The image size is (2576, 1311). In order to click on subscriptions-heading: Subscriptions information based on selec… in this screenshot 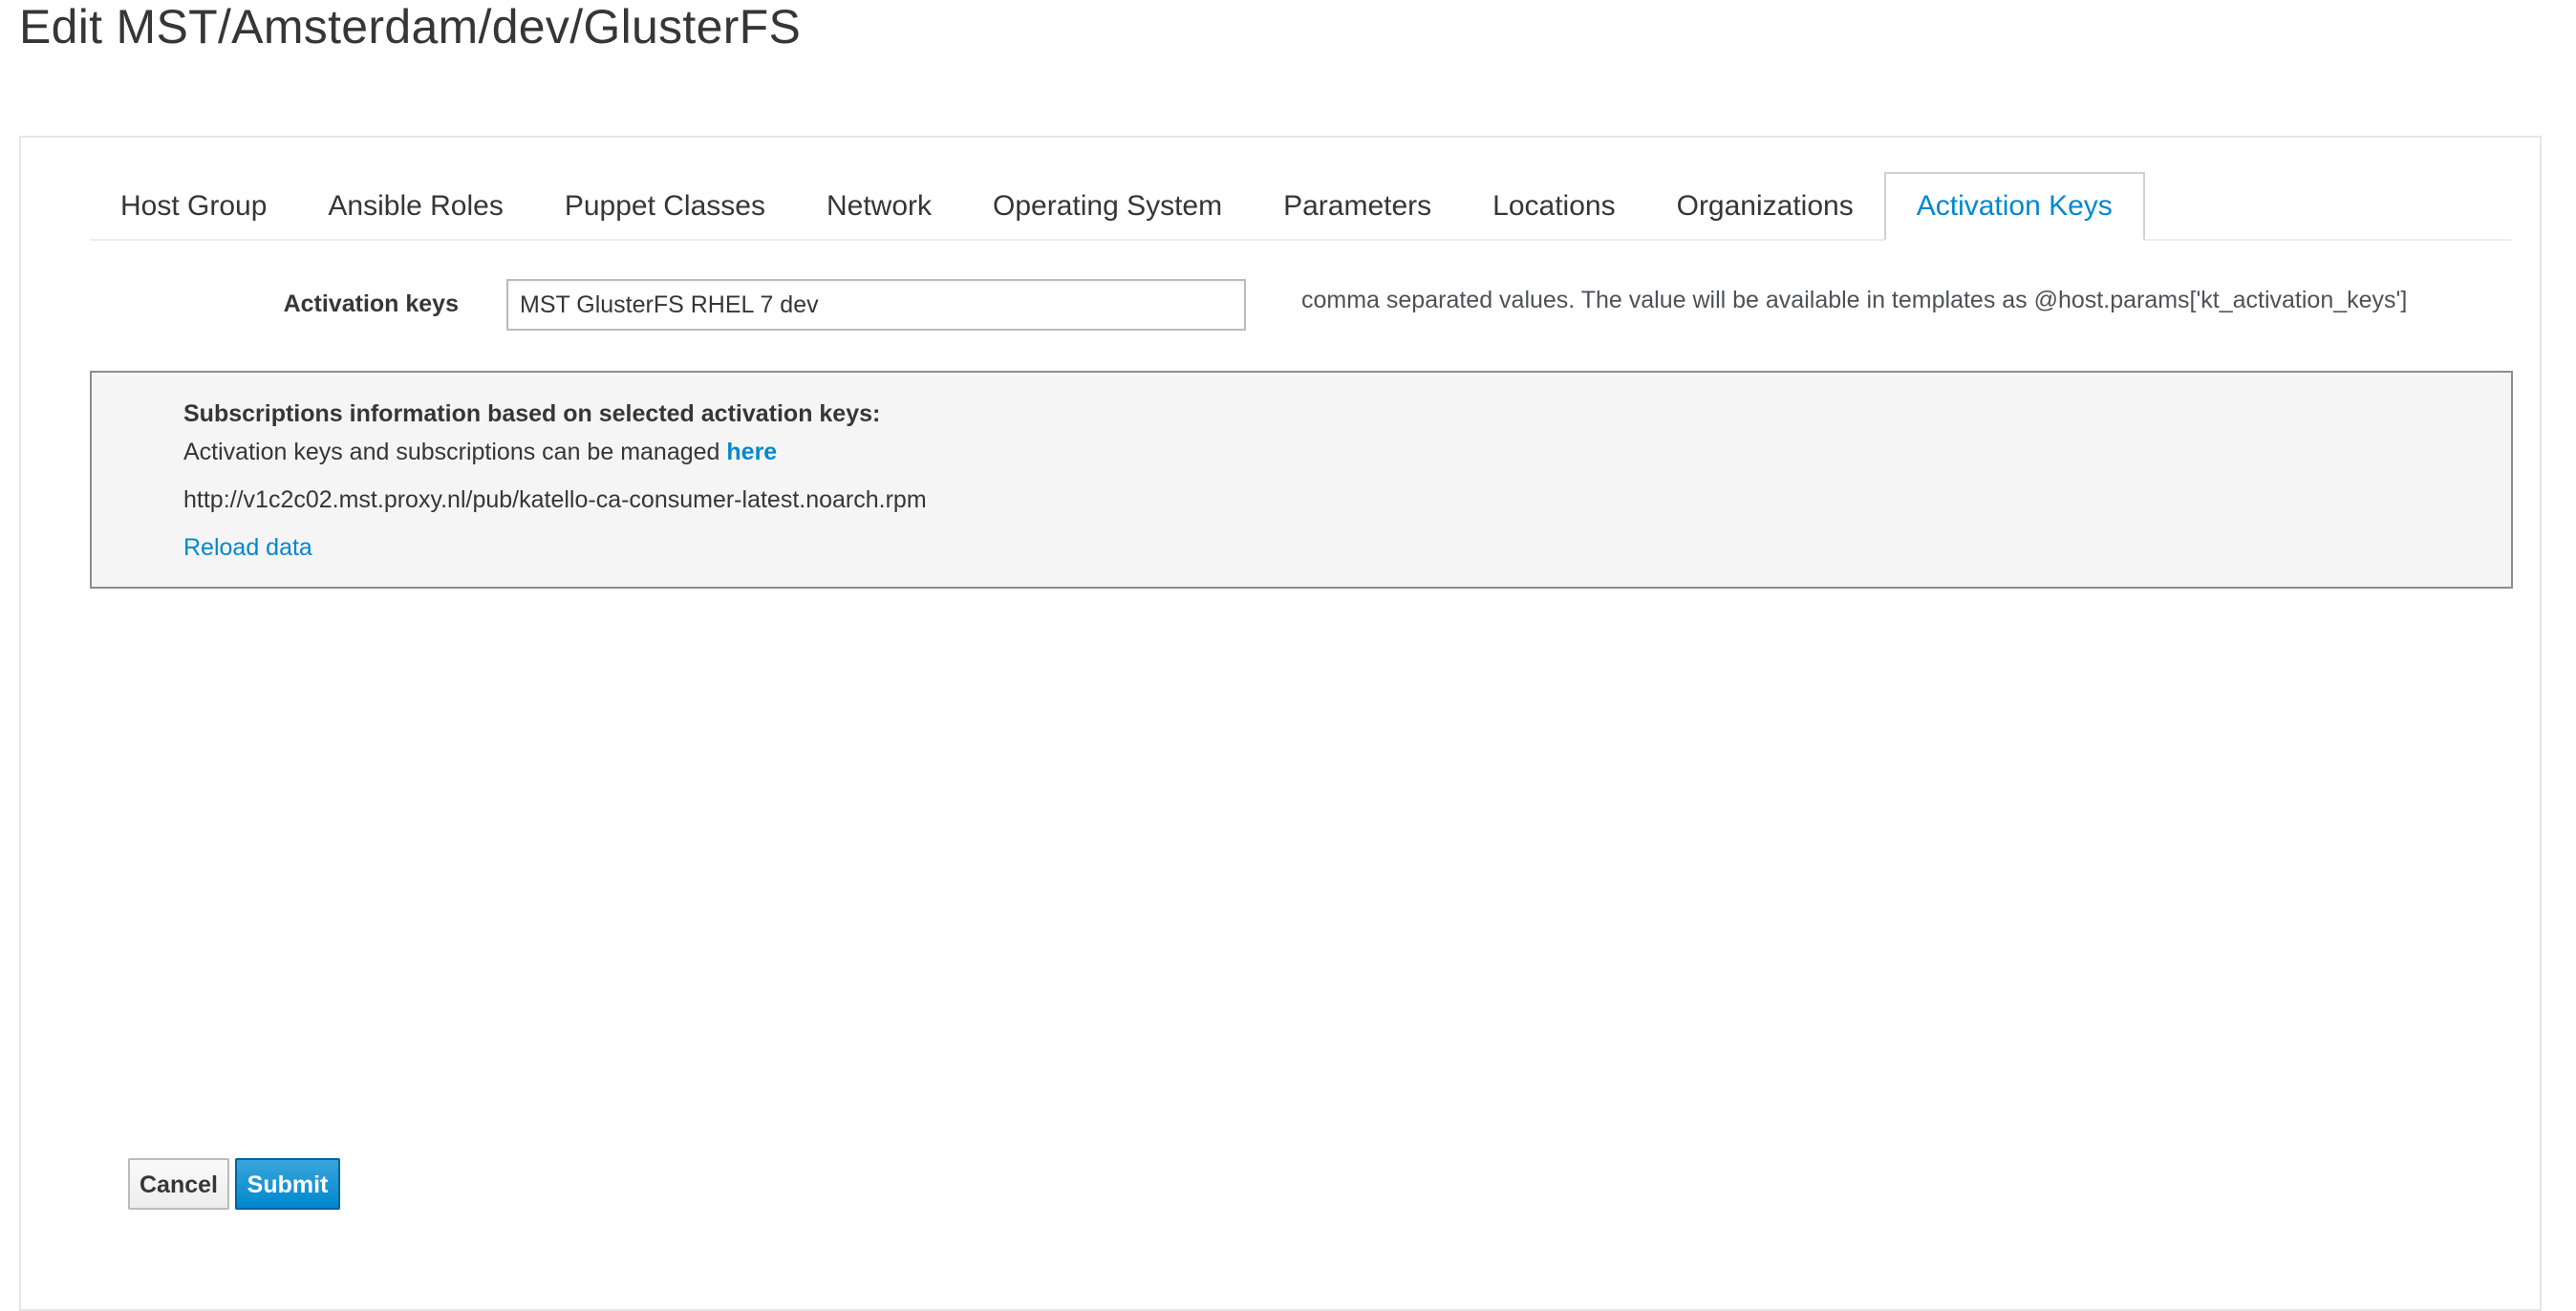, I will do `click(532, 413)`.